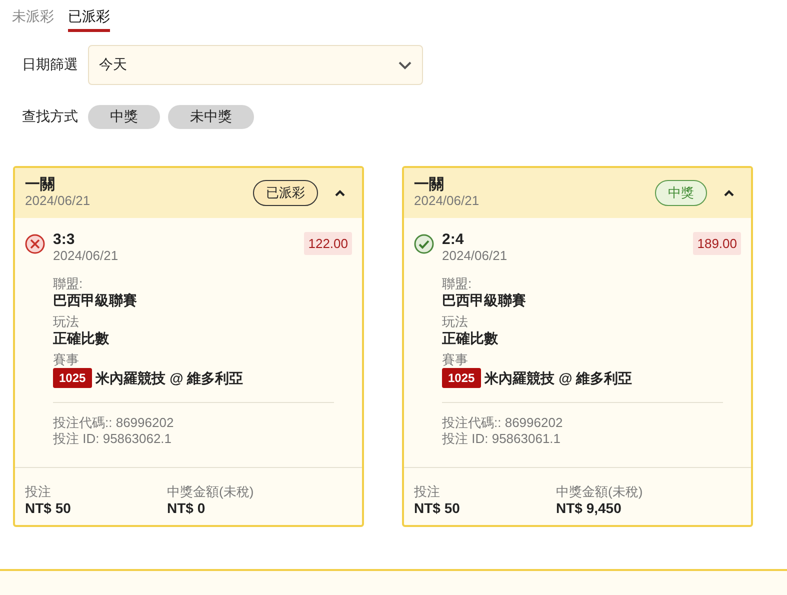 Image resolution: width=787 pixels, height=595 pixels. What do you see at coordinates (405, 65) in the screenshot?
I see `chevron-down-icon` at bounding box center [405, 65].